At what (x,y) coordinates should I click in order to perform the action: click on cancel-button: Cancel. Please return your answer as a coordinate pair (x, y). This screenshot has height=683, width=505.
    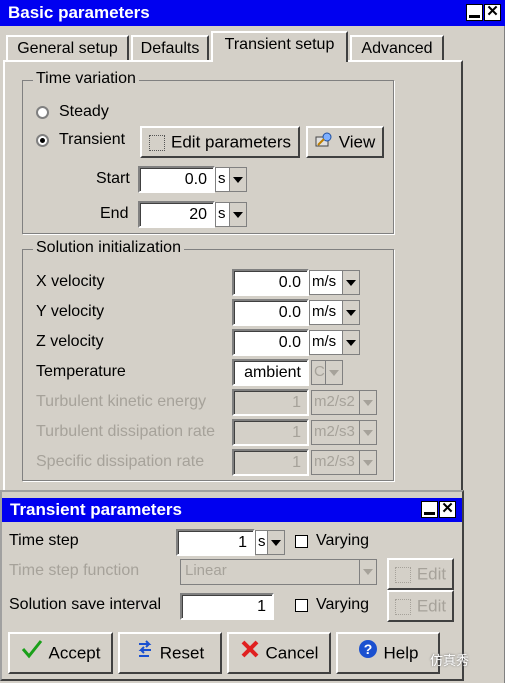
    Looking at the image, I should click on (279, 653).